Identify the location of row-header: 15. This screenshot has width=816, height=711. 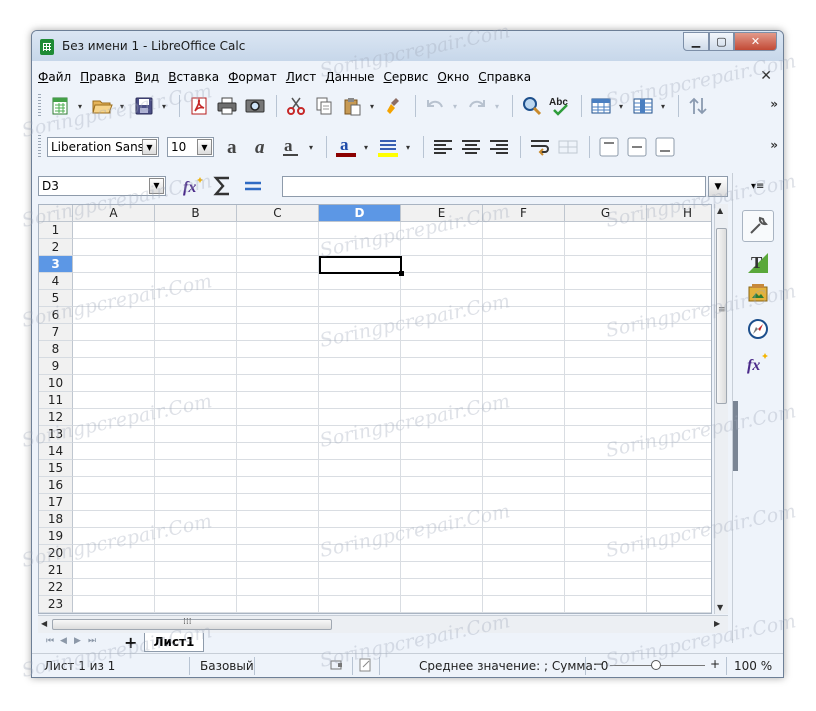
(56, 468).